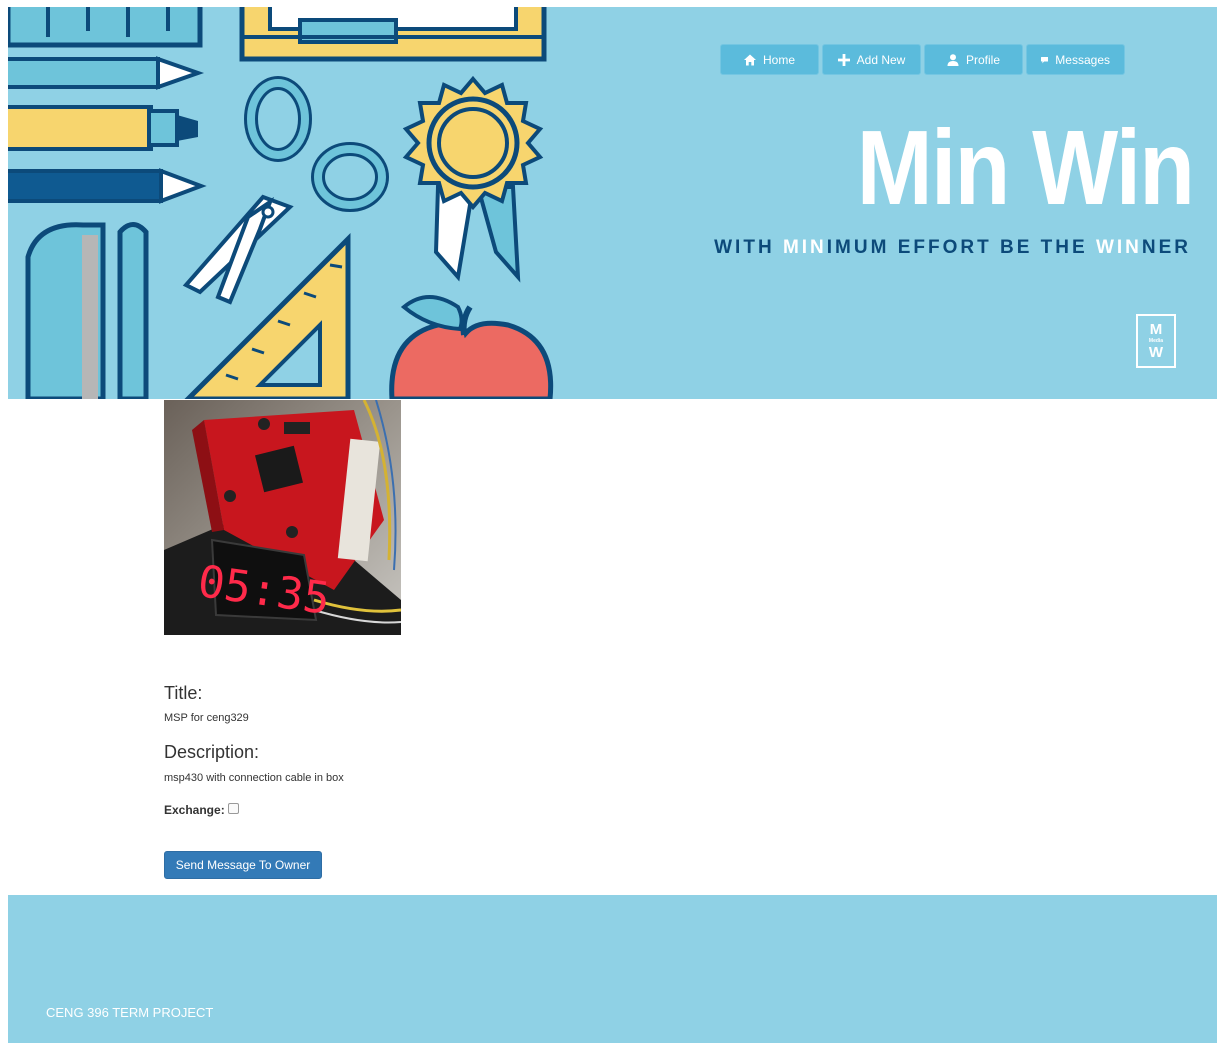 The height and width of the screenshot is (1043, 1221). What do you see at coordinates (1156, 352) in the screenshot?
I see `logo-letter-bottom: W` at bounding box center [1156, 352].